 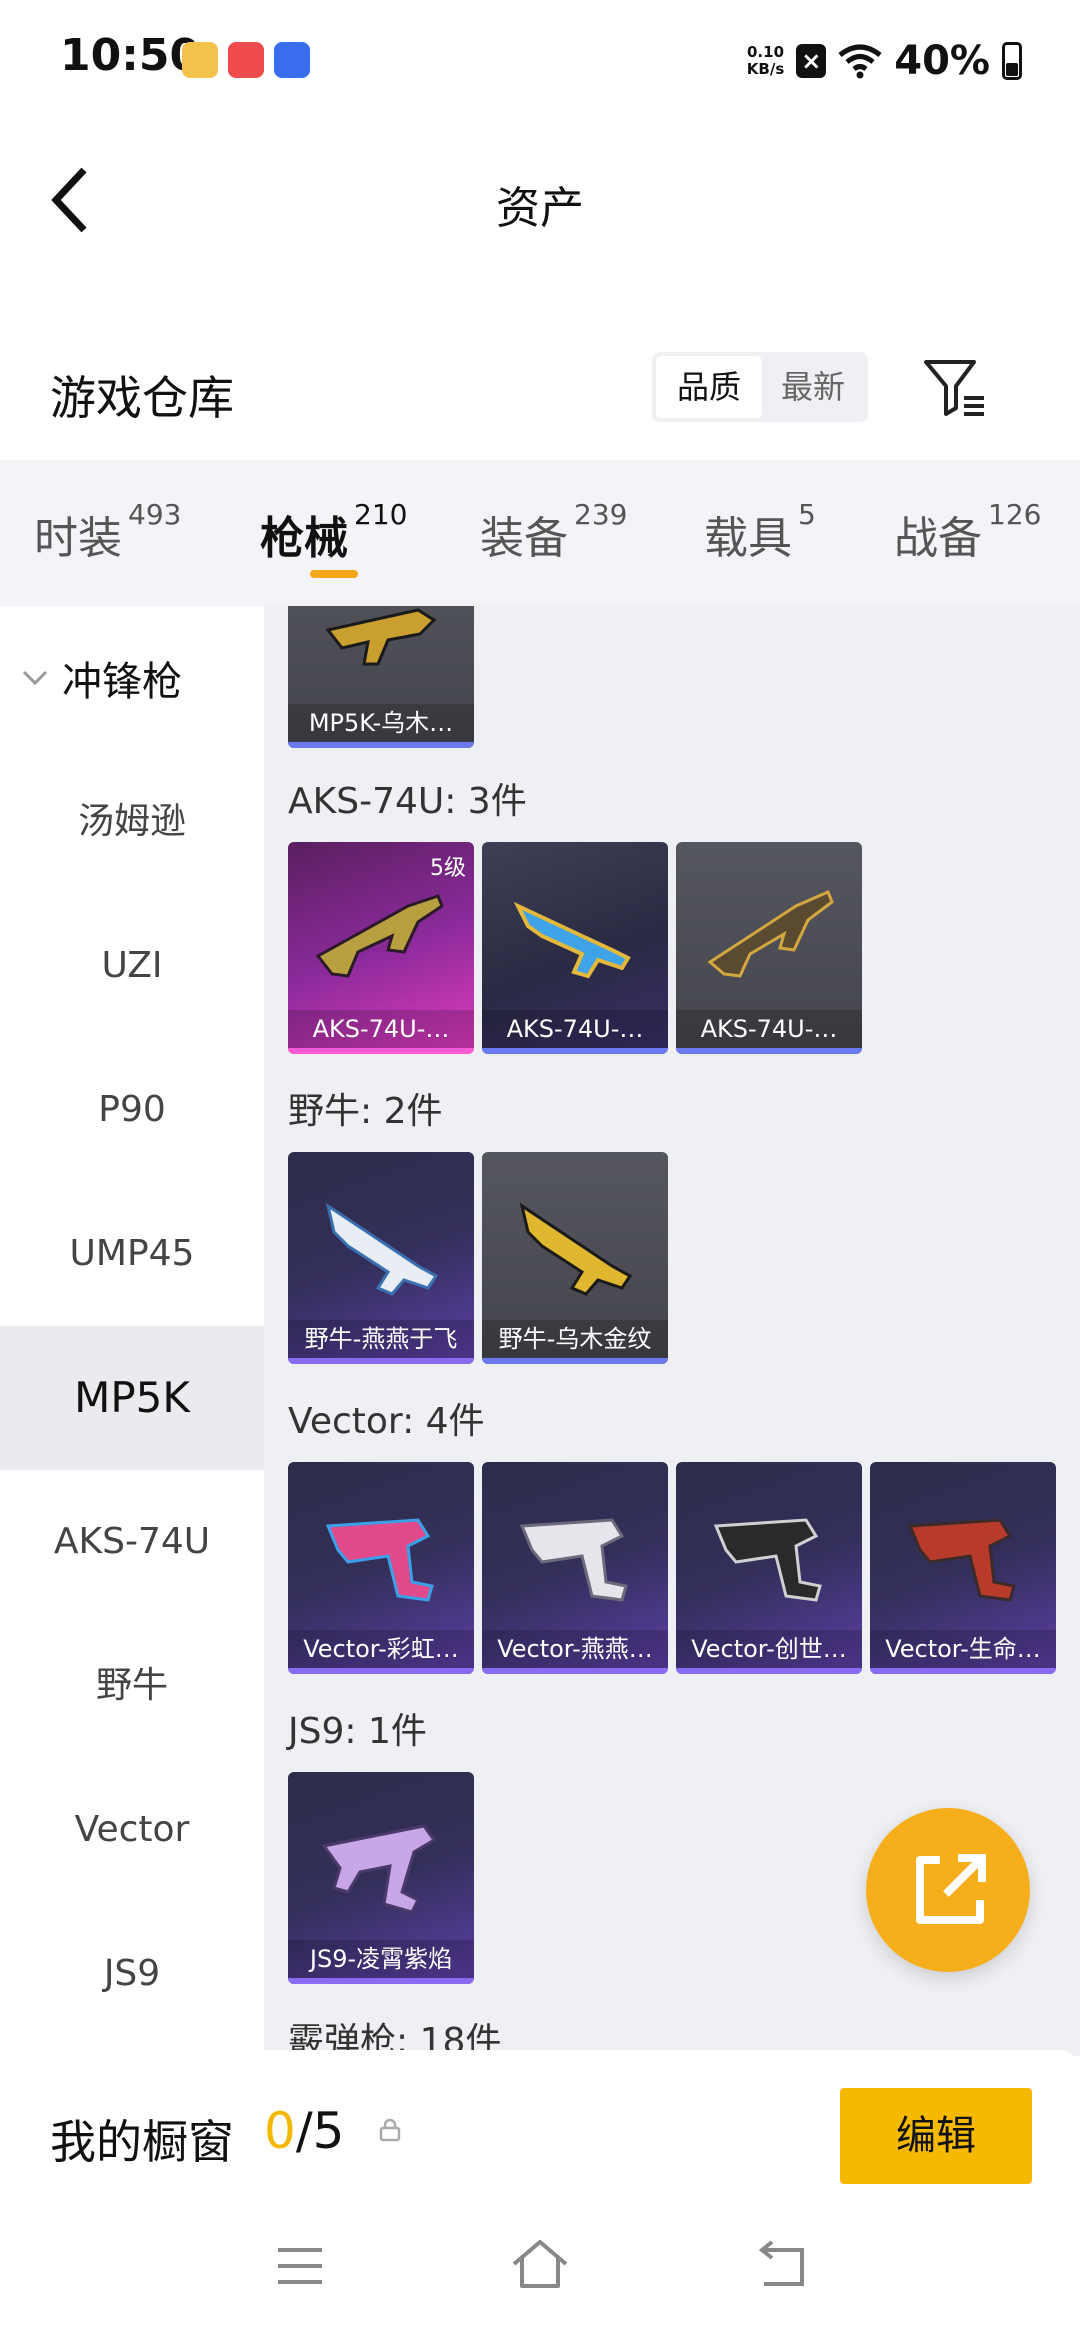 What do you see at coordinates (540, 2125) in the screenshot?
I see `showcase-bar: 我的橱窗 0/5 编辑` at bounding box center [540, 2125].